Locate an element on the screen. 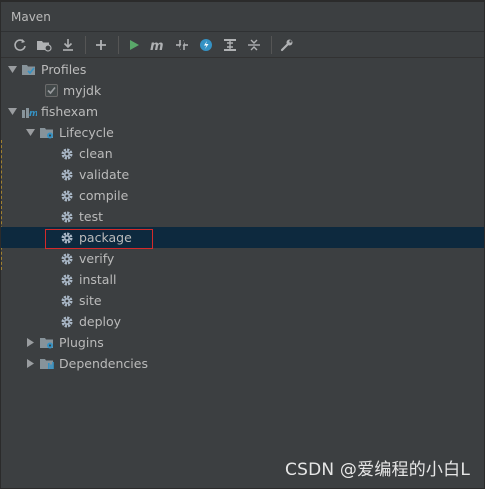 The height and width of the screenshot is (489, 485). maven-goal-icon: m is located at coordinates (158, 45).